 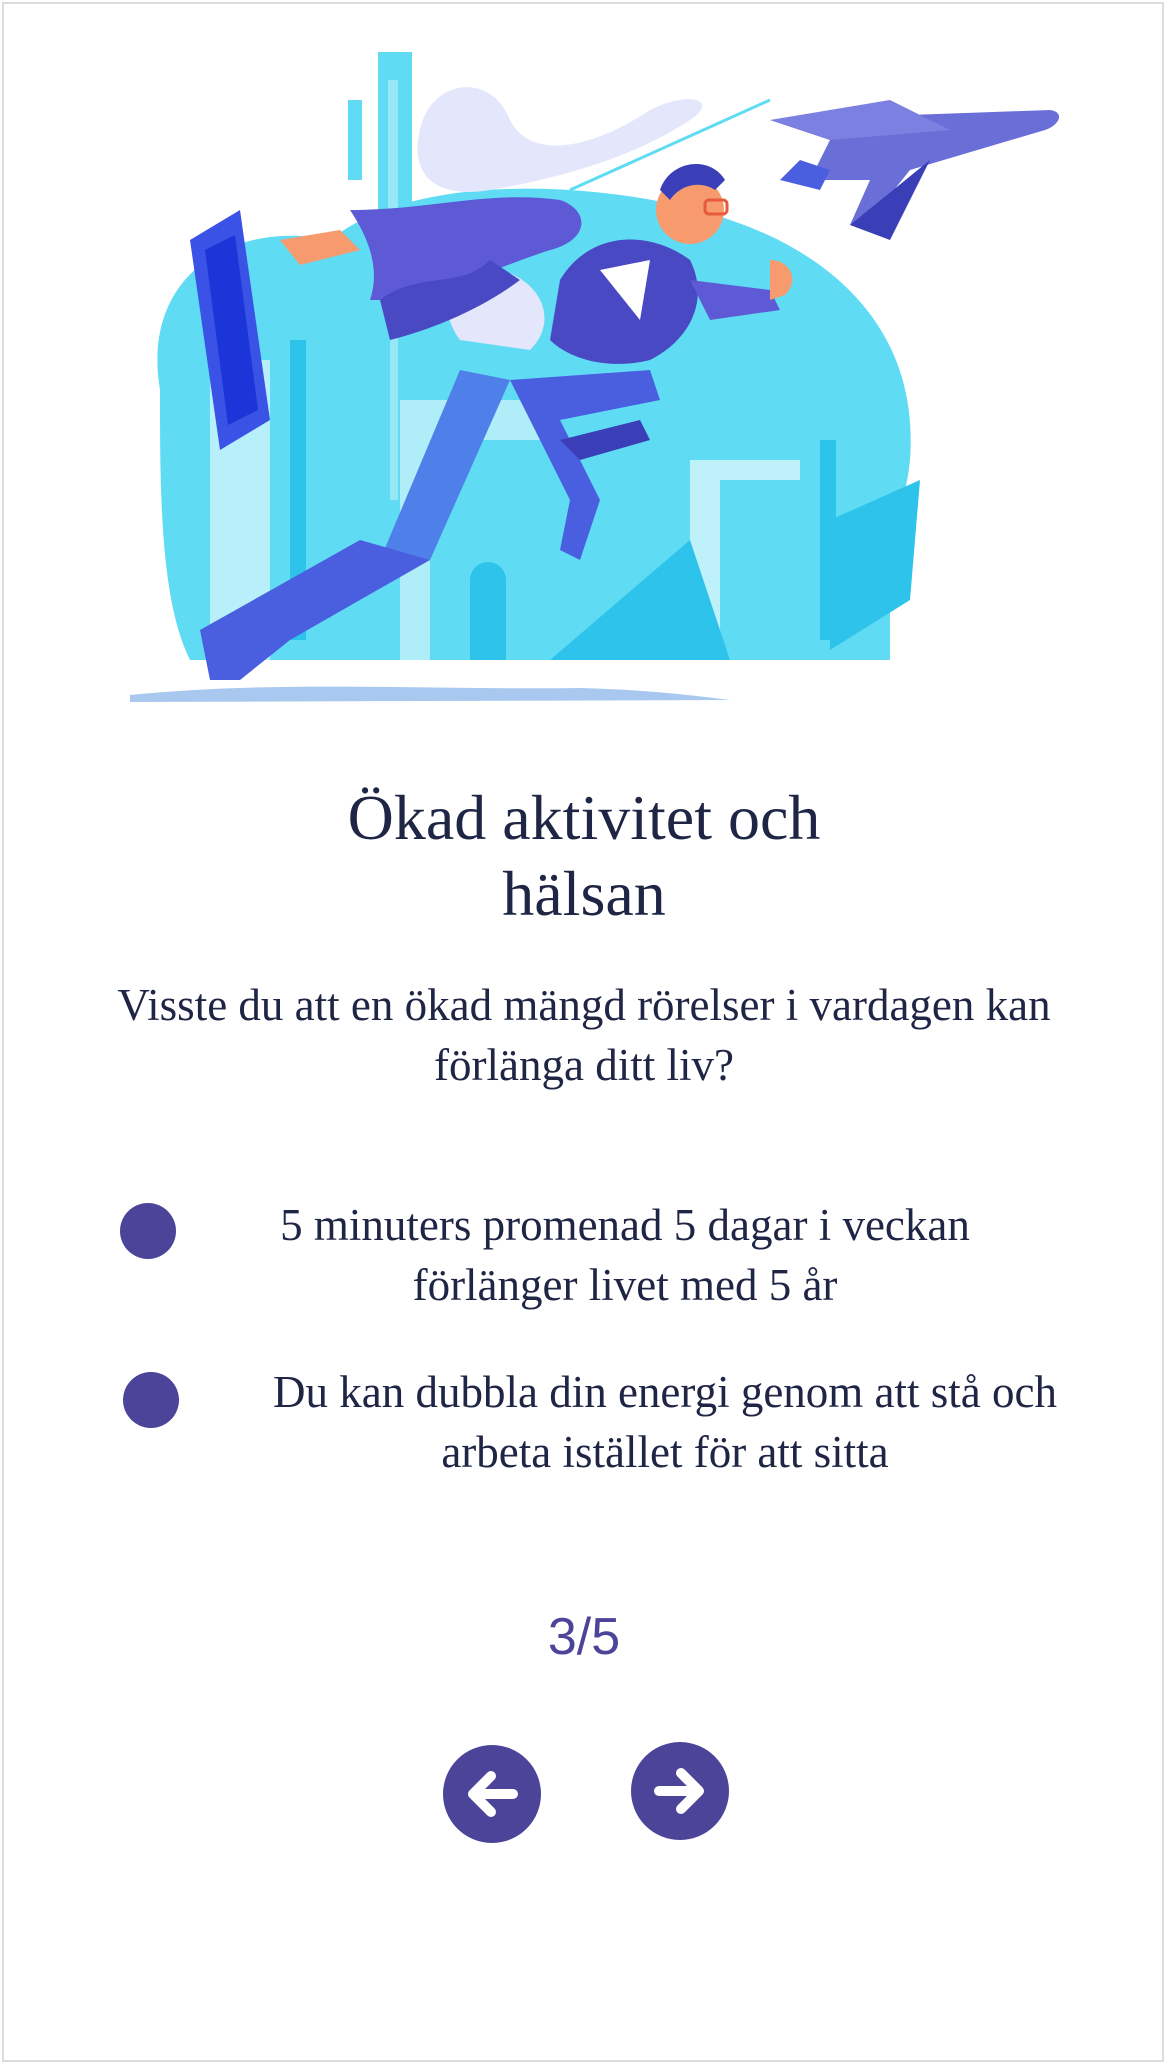 I want to click on next-button, so click(x=680, y=1791).